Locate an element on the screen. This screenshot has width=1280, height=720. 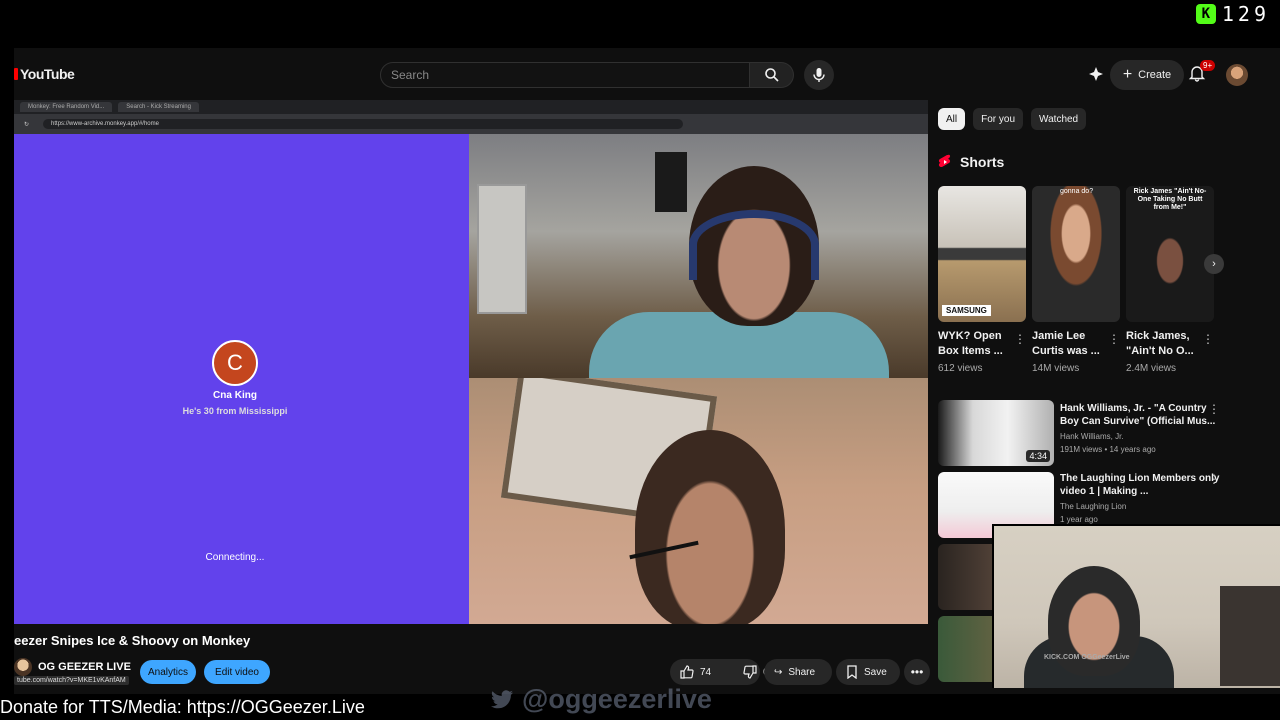
youtube-logo: YouTube is located at coordinates (44, 74).